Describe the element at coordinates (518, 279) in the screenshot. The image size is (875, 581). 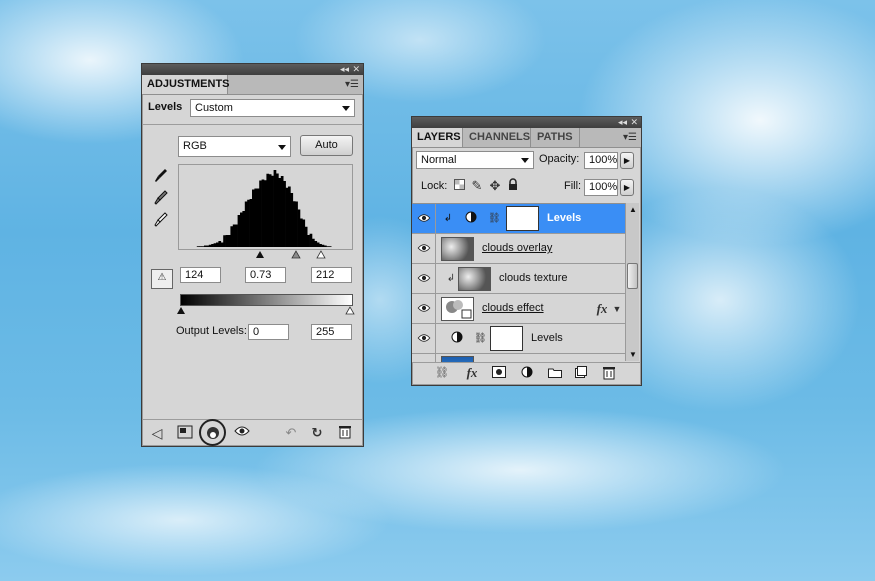
I see `layer-row-clouds-texture: ↲ clouds texture` at that location.